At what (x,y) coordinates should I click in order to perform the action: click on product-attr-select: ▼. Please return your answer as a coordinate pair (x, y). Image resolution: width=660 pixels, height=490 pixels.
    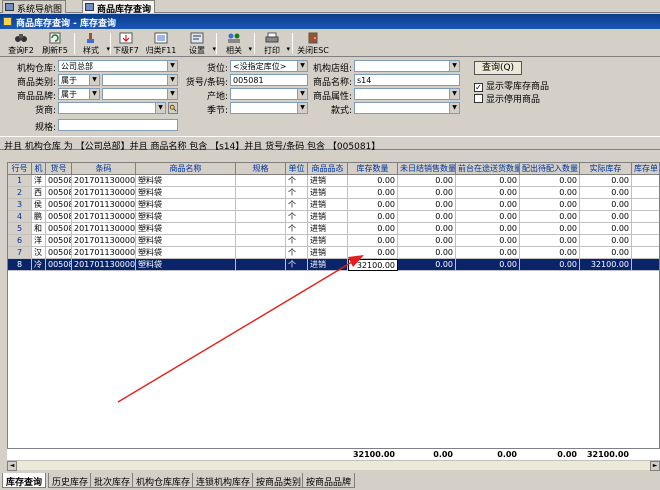
    Looking at the image, I should click on (407, 94).